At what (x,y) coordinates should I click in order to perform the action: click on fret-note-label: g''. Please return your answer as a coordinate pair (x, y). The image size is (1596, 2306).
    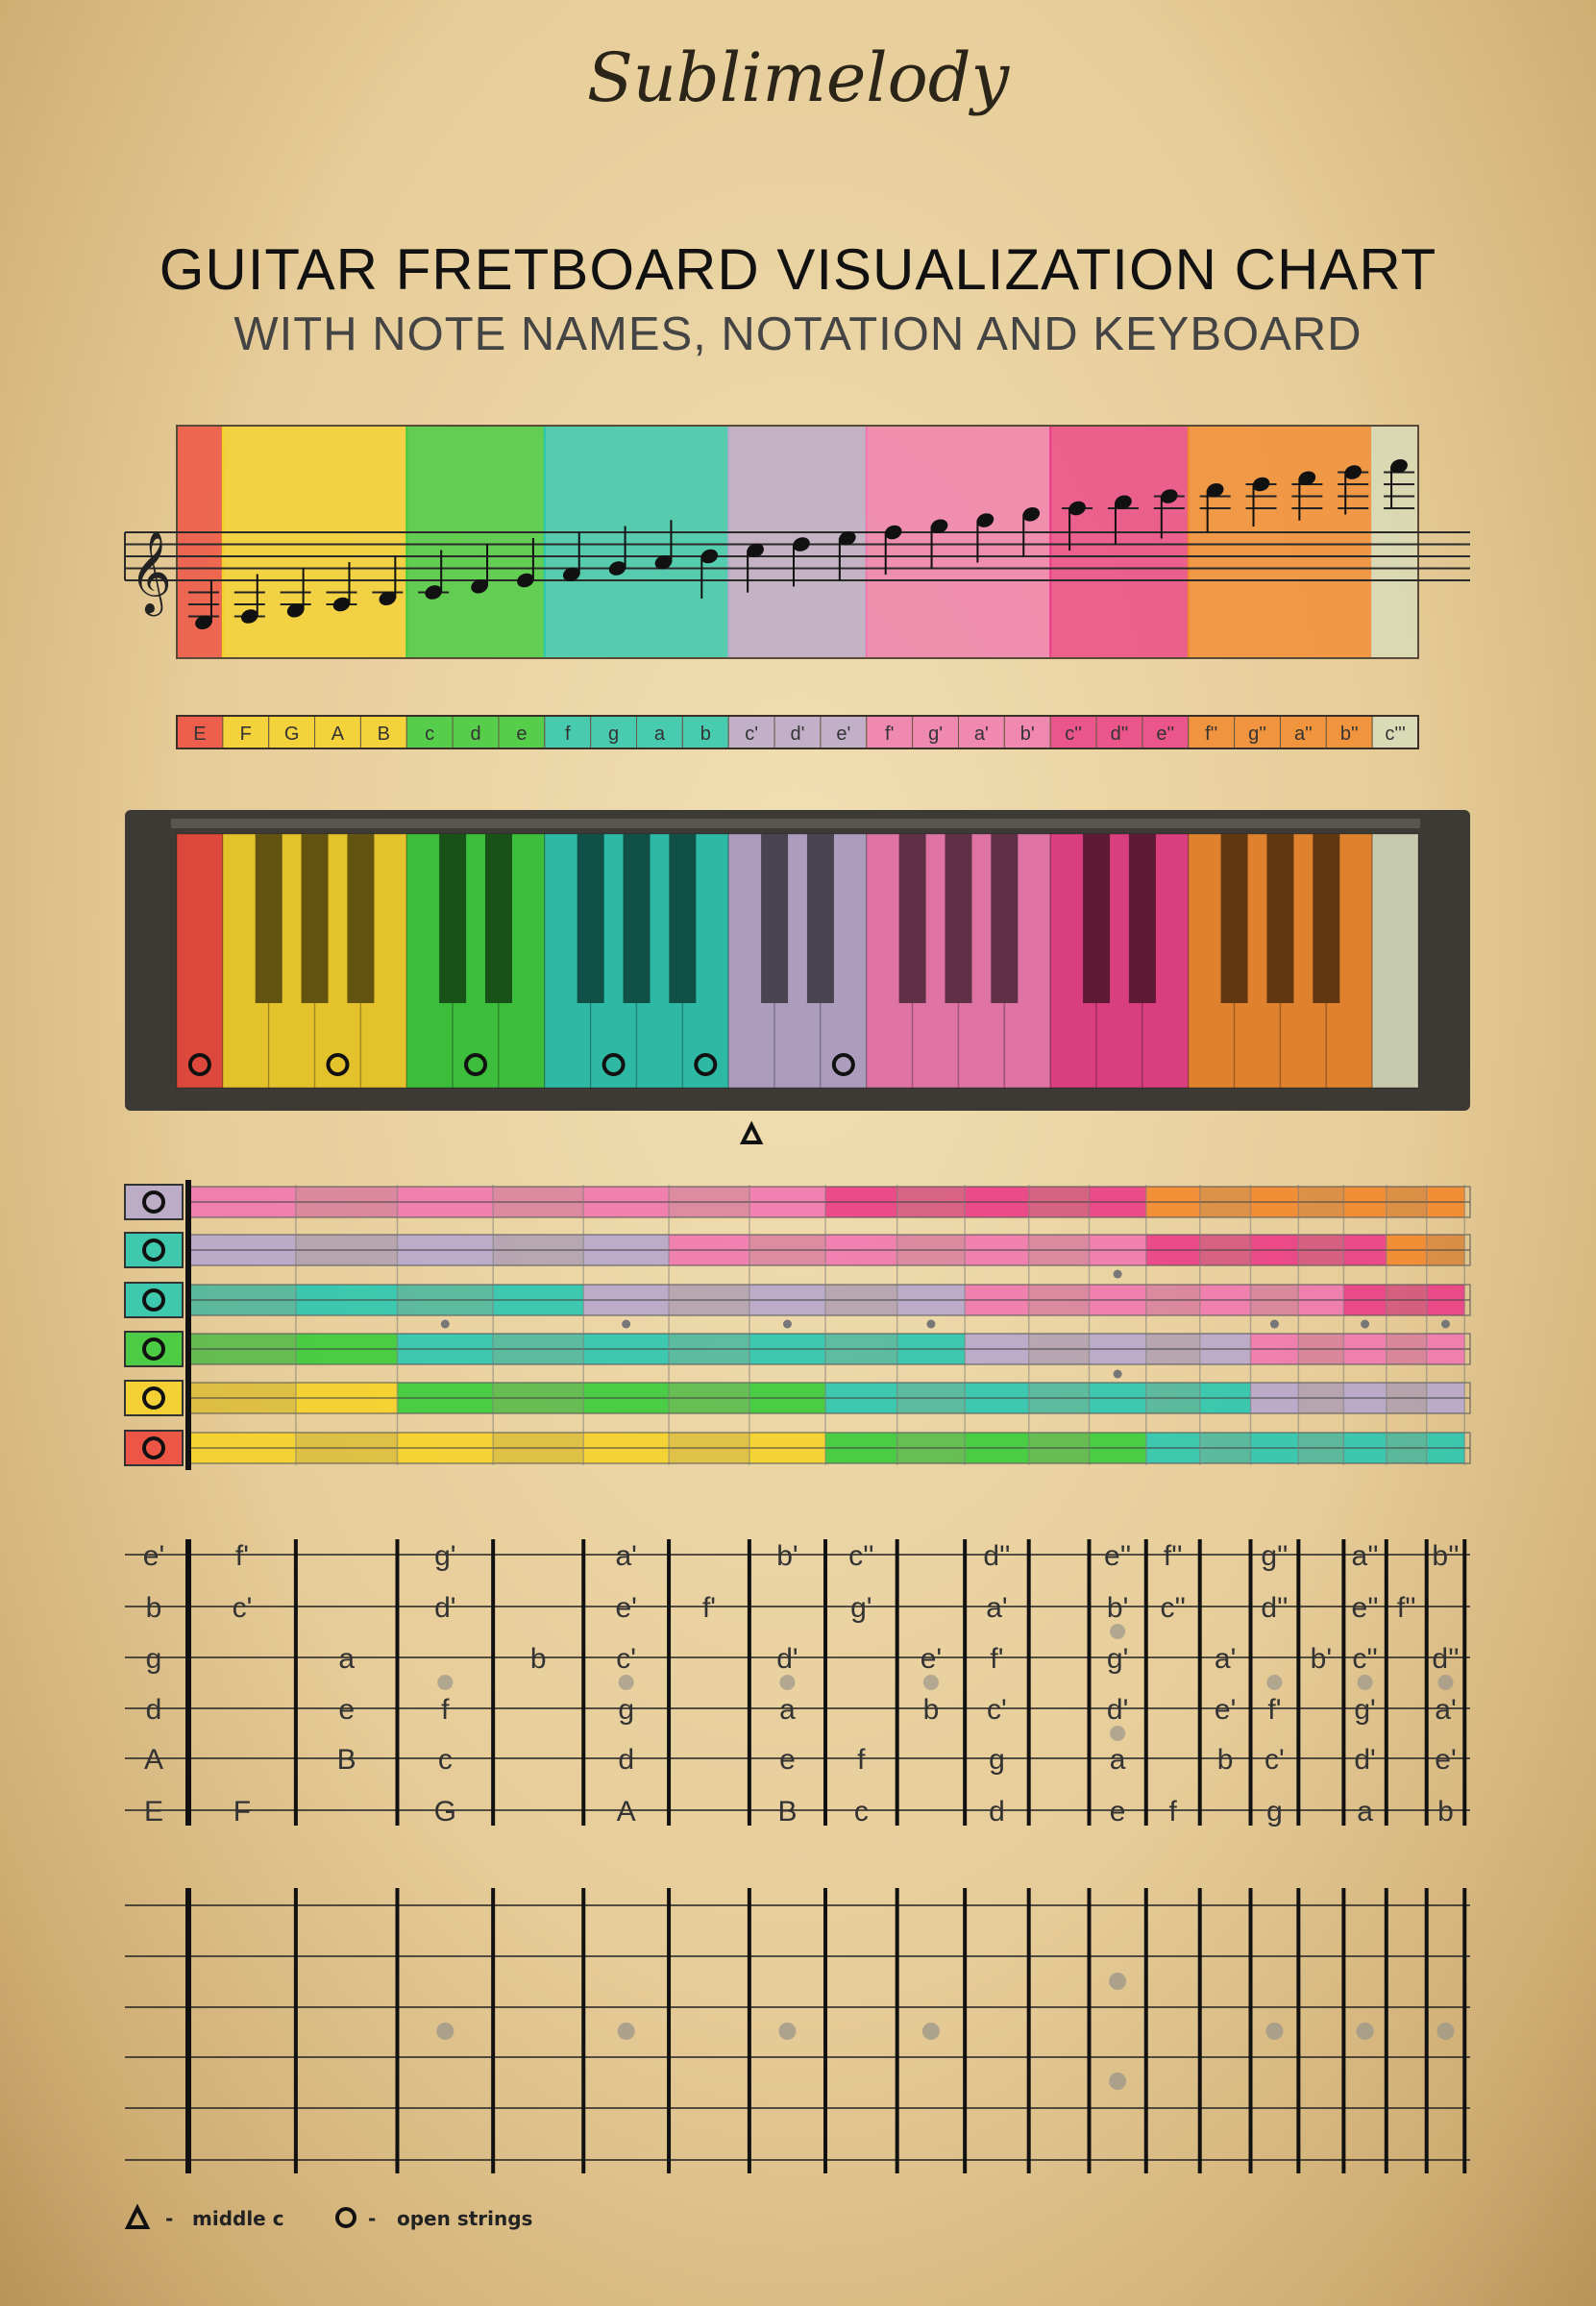
    Looking at the image, I should click on (1274, 1556).